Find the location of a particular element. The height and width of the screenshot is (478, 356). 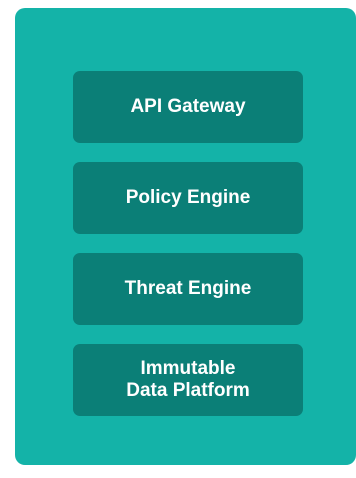

threat-engine-block: Threat Engine is located at coordinates (188, 289).